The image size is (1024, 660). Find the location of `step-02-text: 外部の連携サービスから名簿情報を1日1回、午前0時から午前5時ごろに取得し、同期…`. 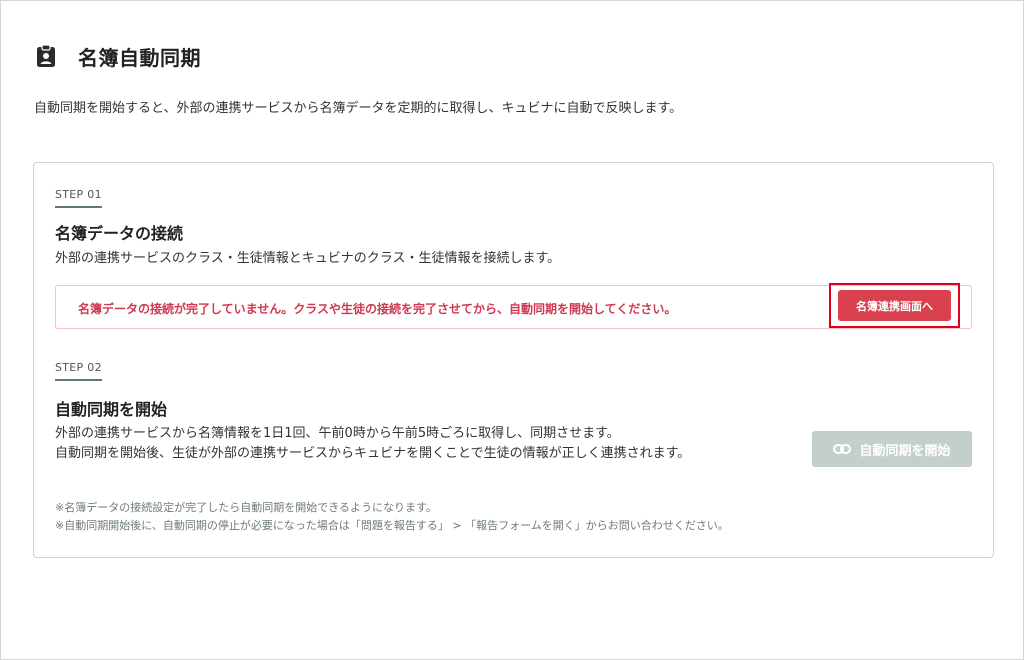

step-02-text: 外部の連携サービスから名簿情報を1日1回、午前0時から午前5時ごろに取得し、同期… is located at coordinates (372, 444).